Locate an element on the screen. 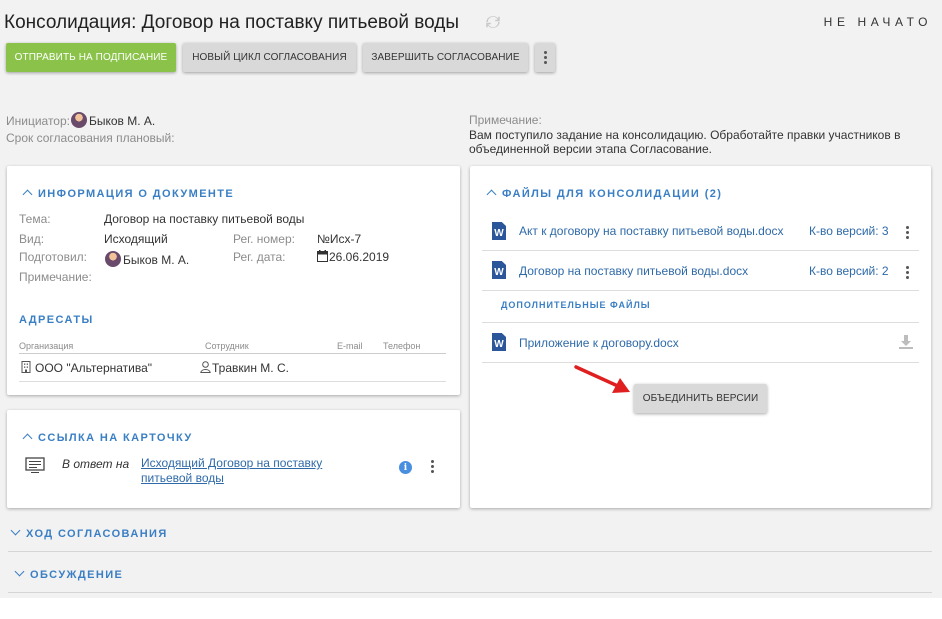 Image resolution: width=942 pixels, height=619 pixels. document-info-header: ИНФОРМАЦИЯ О ДОКУМЕНТЕ is located at coordinates (128, 194).